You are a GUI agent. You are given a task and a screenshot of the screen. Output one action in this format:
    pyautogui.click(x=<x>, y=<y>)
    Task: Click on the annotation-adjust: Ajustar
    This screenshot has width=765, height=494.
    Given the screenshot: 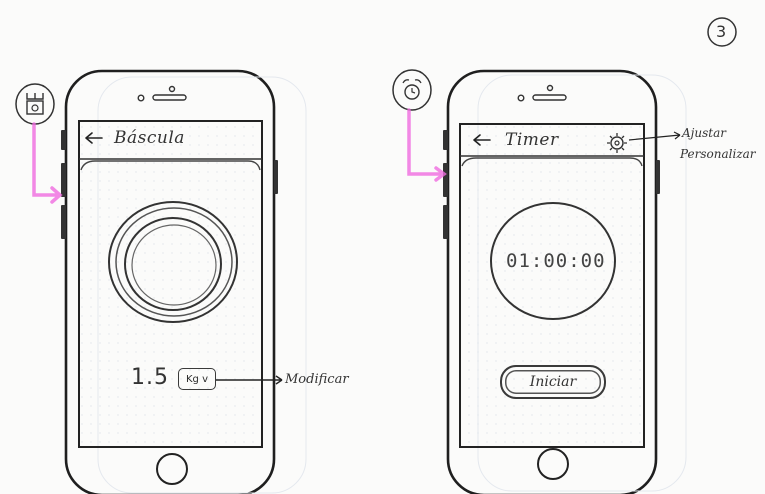 What is the action you would take?
    pyautogui.click(x=704, y=133)
    